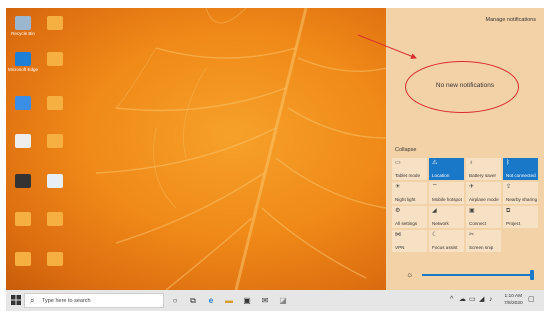 The image size is (550, 318). What do you see at coordinates (410, 274) in the screenshot?
I see `brightness-icon: ☼` at bounding box center [410, 274].